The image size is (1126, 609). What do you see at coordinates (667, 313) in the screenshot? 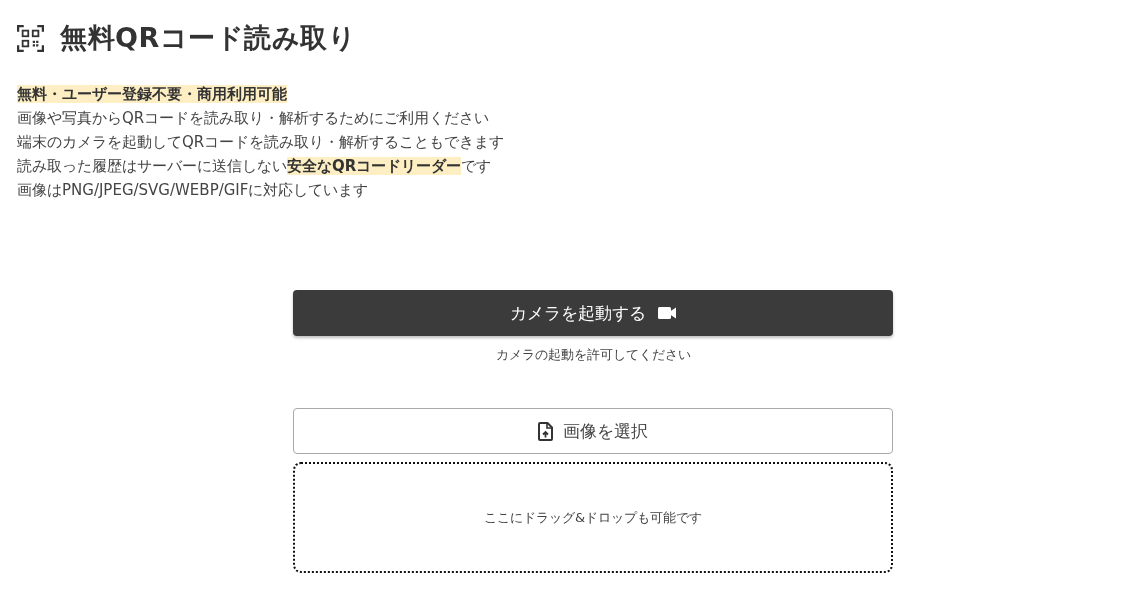
I see `video-camera-icon` at bounding box center [667, 313].